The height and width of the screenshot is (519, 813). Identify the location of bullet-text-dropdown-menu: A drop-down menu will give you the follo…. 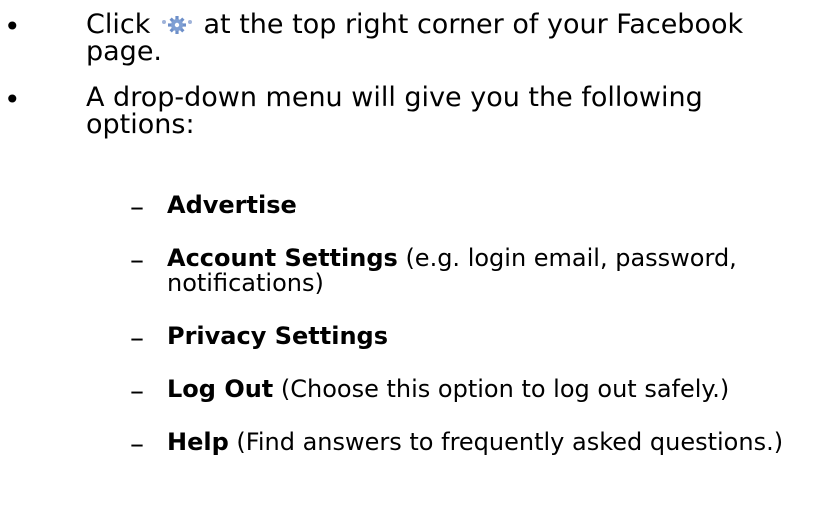
(394, 111).